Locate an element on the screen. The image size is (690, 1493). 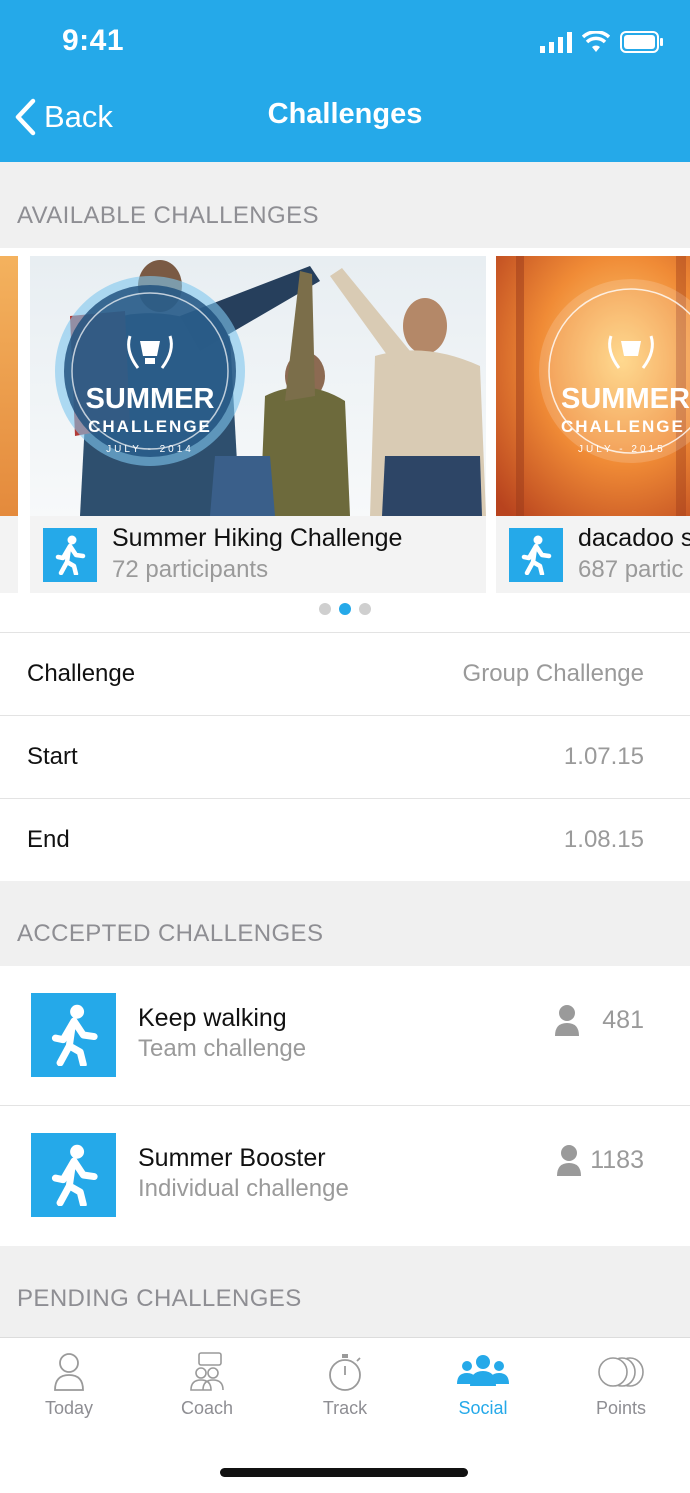
participant-count: 1183 is located at coordinates (600, 1160).